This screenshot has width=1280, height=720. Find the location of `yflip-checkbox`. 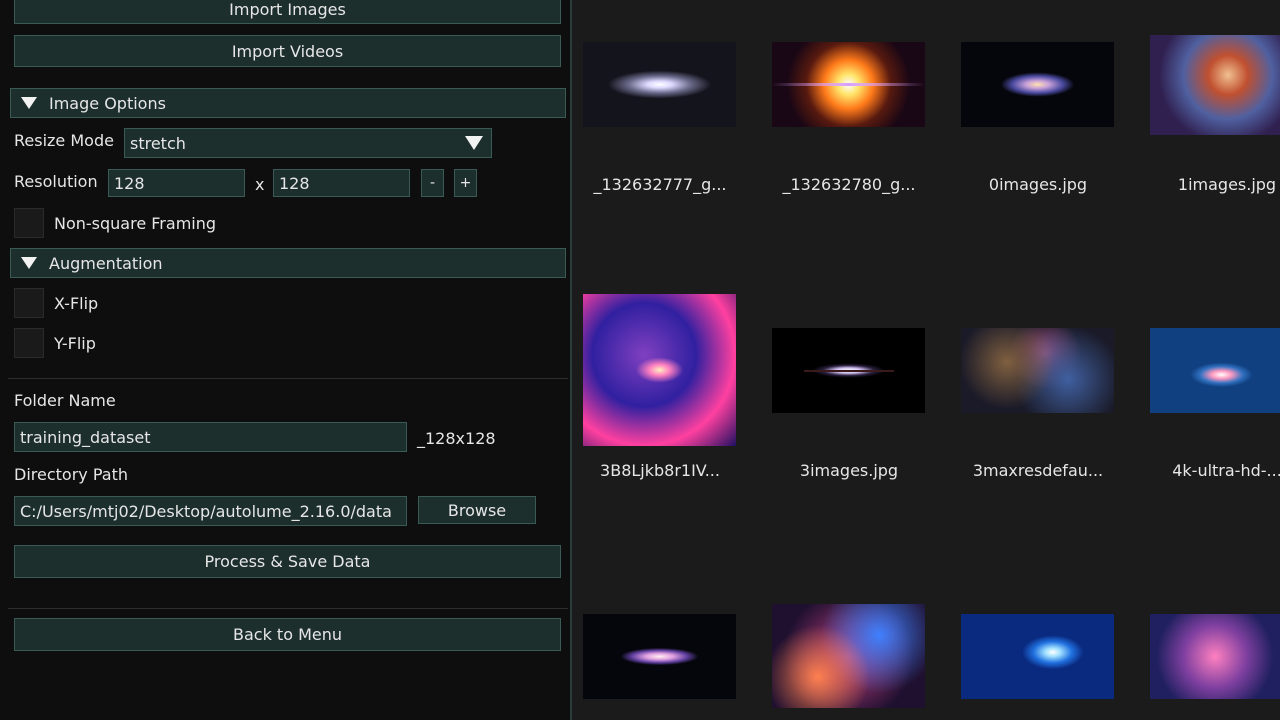

yflip-checkbox is located at coordinates (29, 343).